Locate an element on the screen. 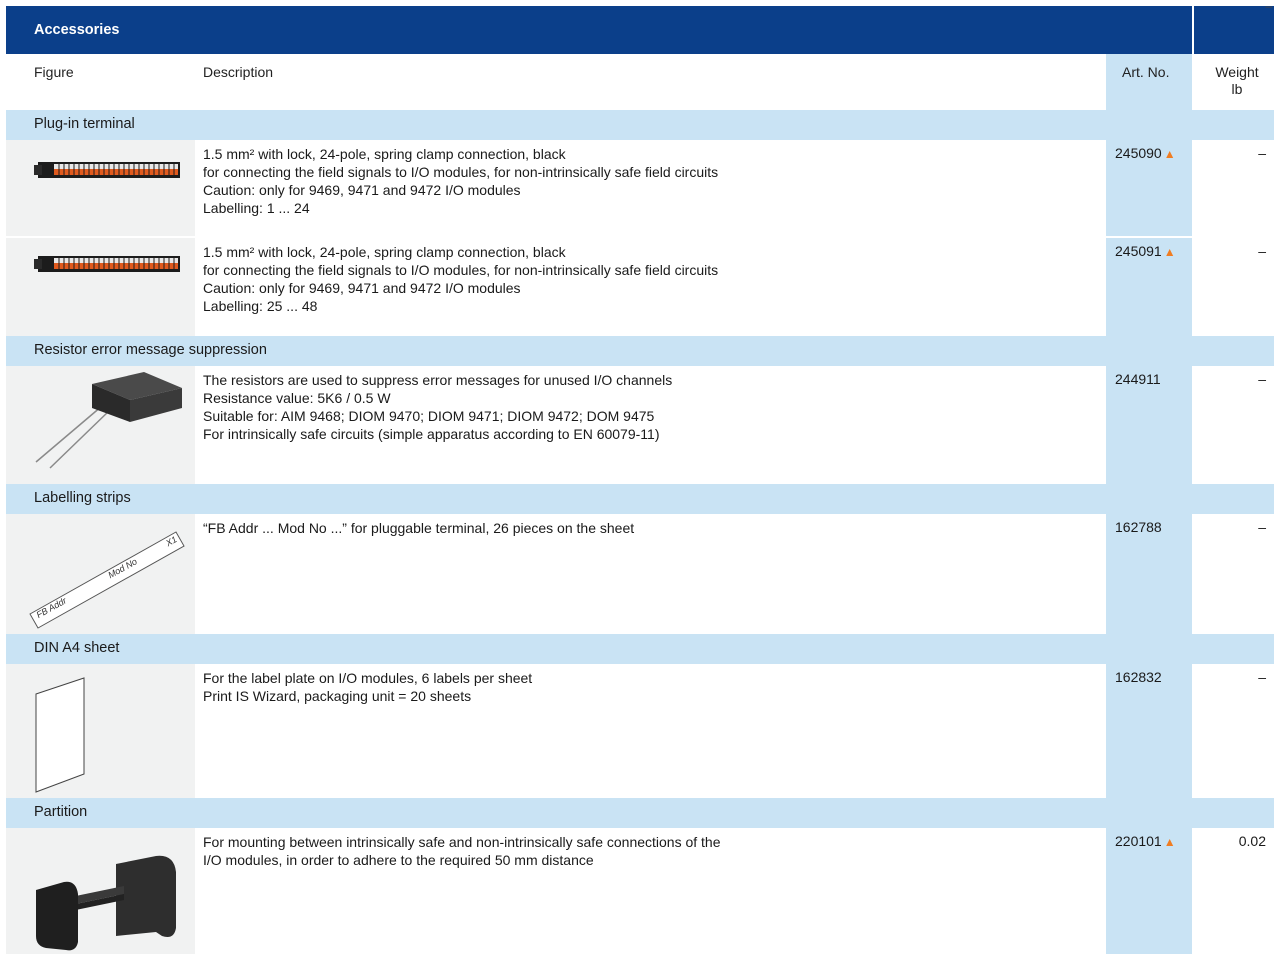  table-header-bar-right is located at coordinates (1234, 30).